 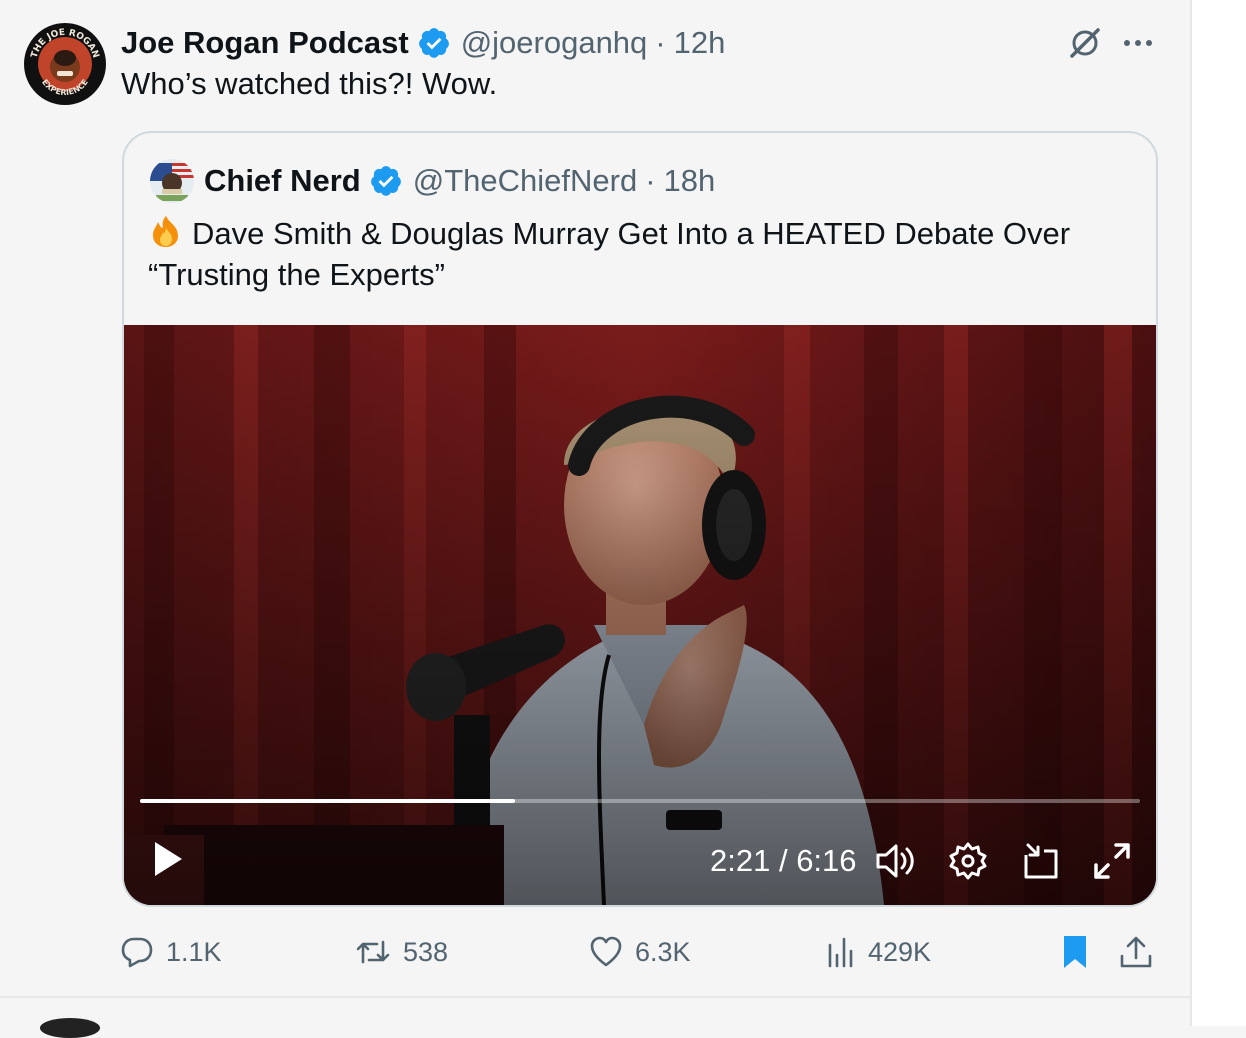 I want to click on author-name: Joe Rogan Podcast, so click(x=265, y=43).